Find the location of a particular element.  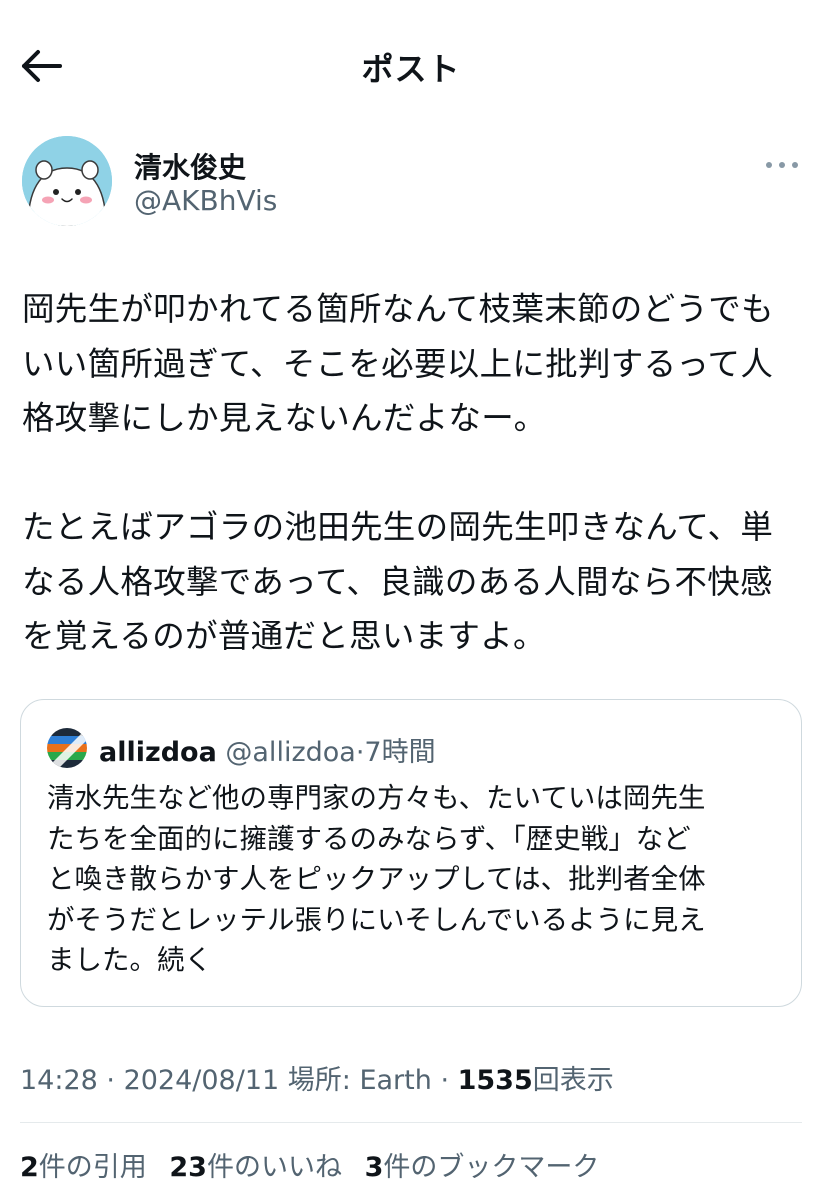

quotes-count: 2 is located at coordinates (29, 1167).